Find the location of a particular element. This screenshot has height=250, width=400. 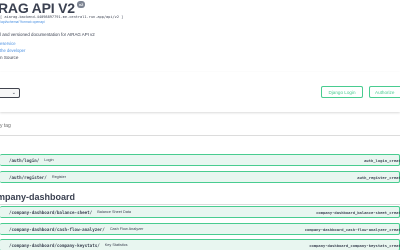

contact-developer-link: the developer is located at coordinates (12, 50).